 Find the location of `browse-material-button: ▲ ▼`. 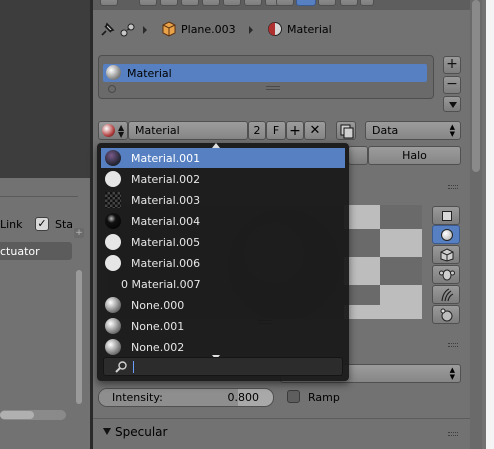

browse-material-button: ▲ ▼ is located at coordinates (113, 130).